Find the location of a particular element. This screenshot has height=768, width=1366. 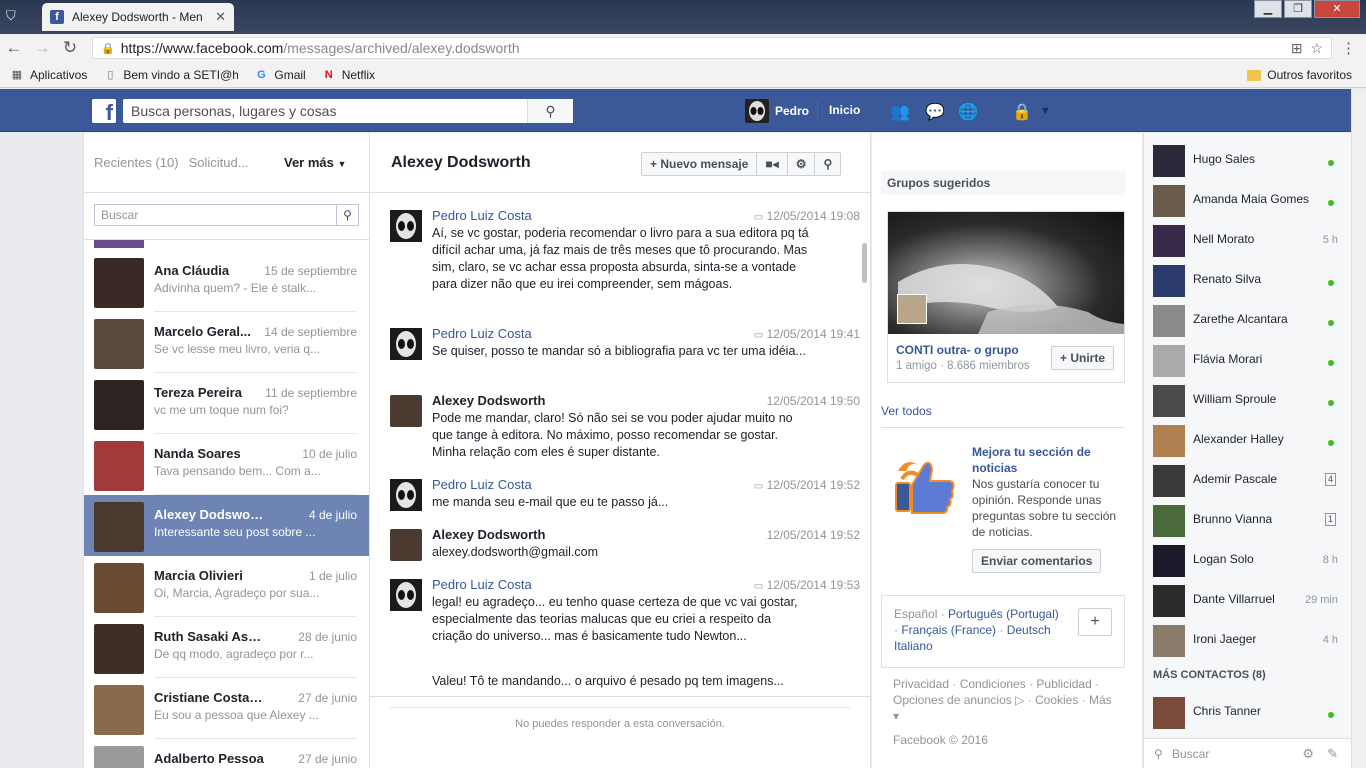

chat-contact: Zarethe Alcantara is located at coordinates (1248, 319).